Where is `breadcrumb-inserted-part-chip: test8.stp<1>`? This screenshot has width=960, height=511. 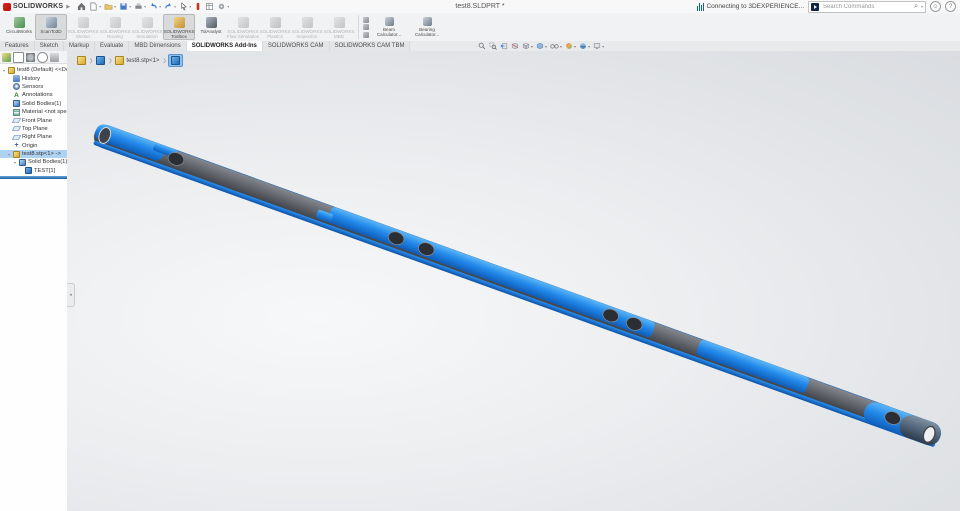
breadcrumb-inserted-part-chip: test8.stp<1> is located at coordinates (137, 60).